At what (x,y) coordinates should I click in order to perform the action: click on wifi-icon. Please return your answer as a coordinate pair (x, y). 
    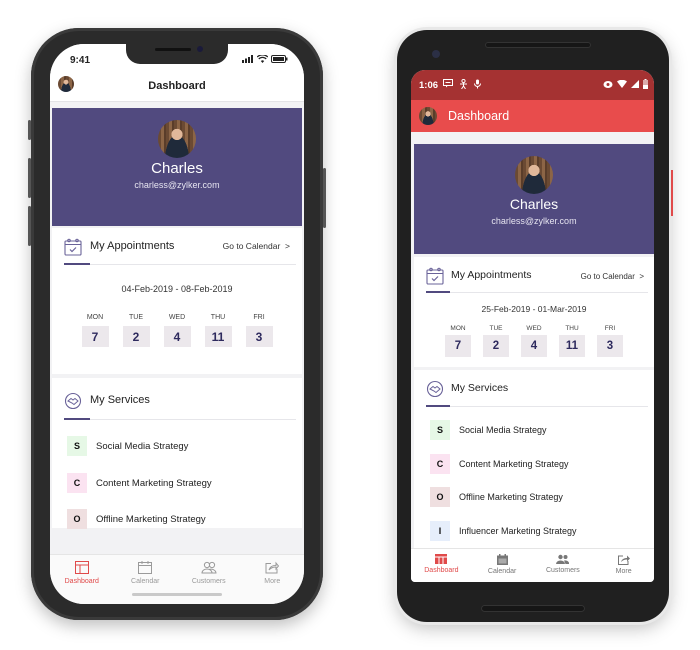
    Looking at the image, I should click on (262, 59).